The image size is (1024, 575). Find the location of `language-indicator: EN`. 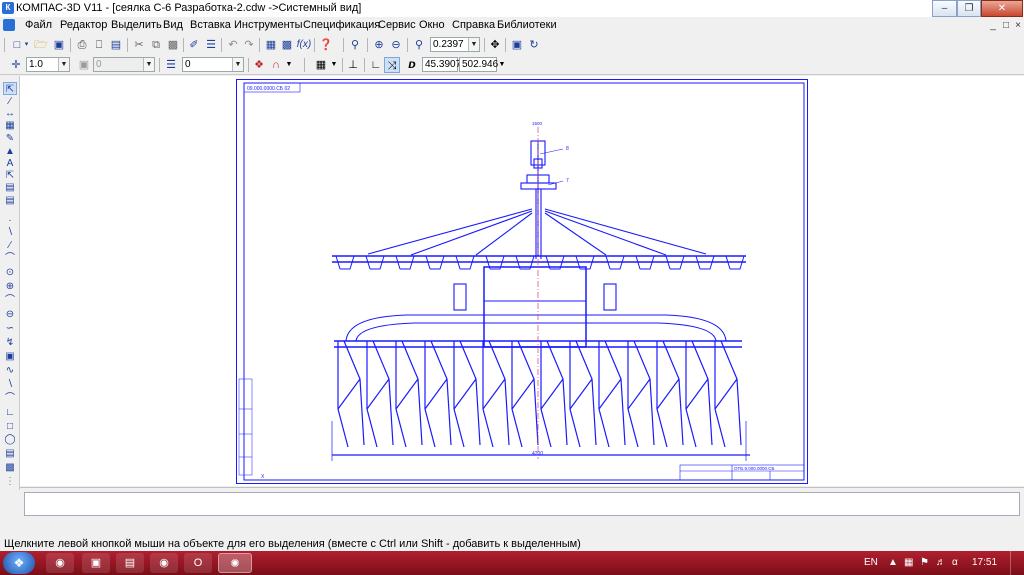

language-indicator: EN is located at coordinates (871, 563).